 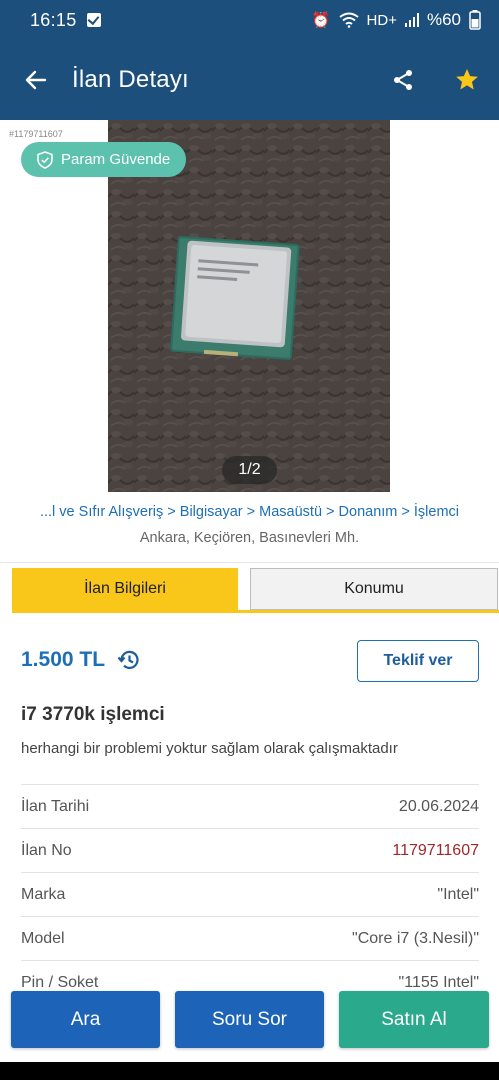 I want to click on price-value: 1.500 TL, so click(x=63, y=659).